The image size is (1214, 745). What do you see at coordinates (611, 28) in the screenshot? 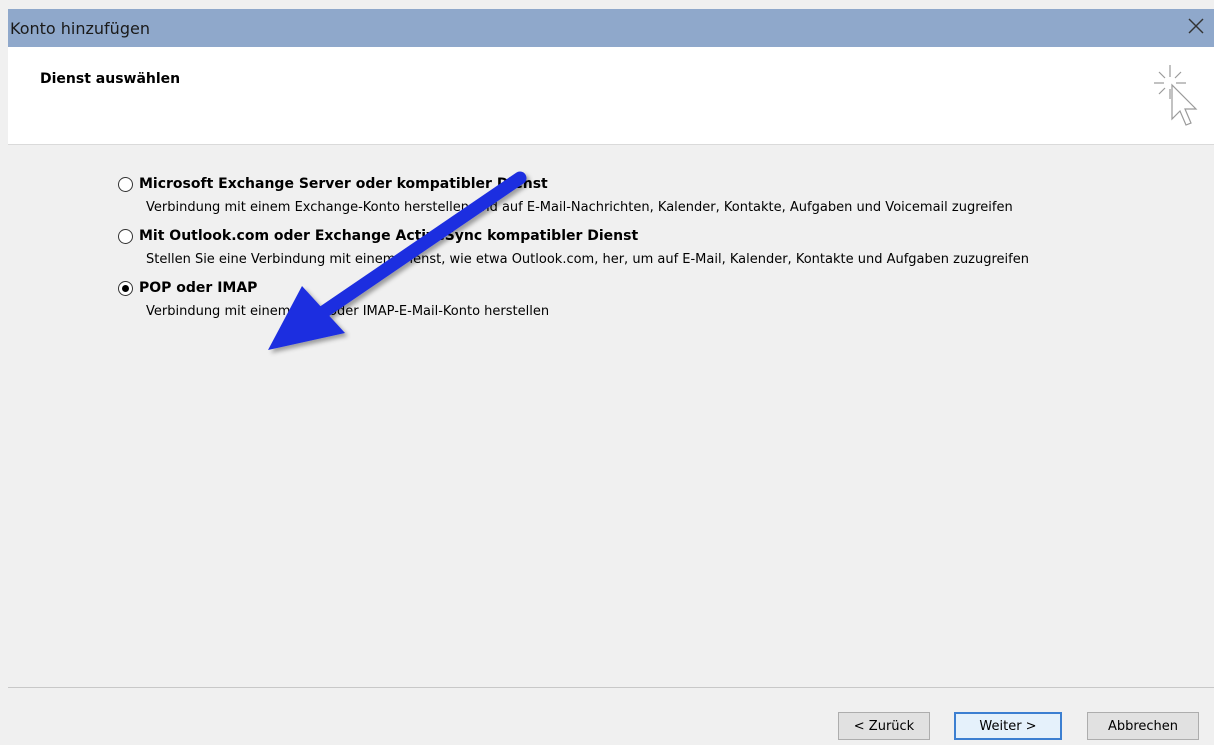
I see `title-bar: Konto hinzufügen` at bounding box center [611, 28].